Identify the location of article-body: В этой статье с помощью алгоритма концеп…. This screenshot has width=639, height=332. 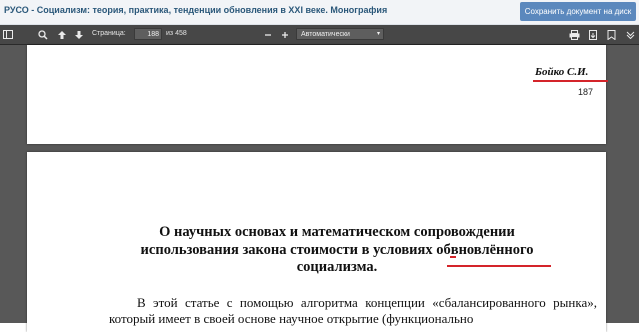
(353, 311).